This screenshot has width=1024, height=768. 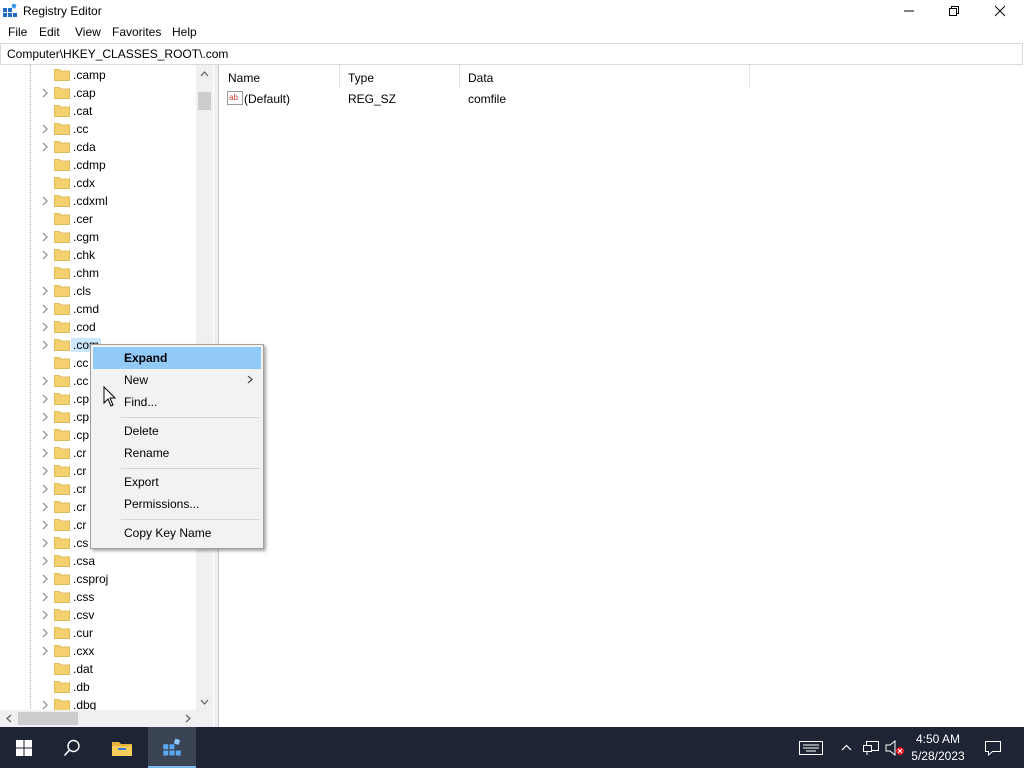 I want to click on show-hidden-icons-button, so click(x=846, y=747).